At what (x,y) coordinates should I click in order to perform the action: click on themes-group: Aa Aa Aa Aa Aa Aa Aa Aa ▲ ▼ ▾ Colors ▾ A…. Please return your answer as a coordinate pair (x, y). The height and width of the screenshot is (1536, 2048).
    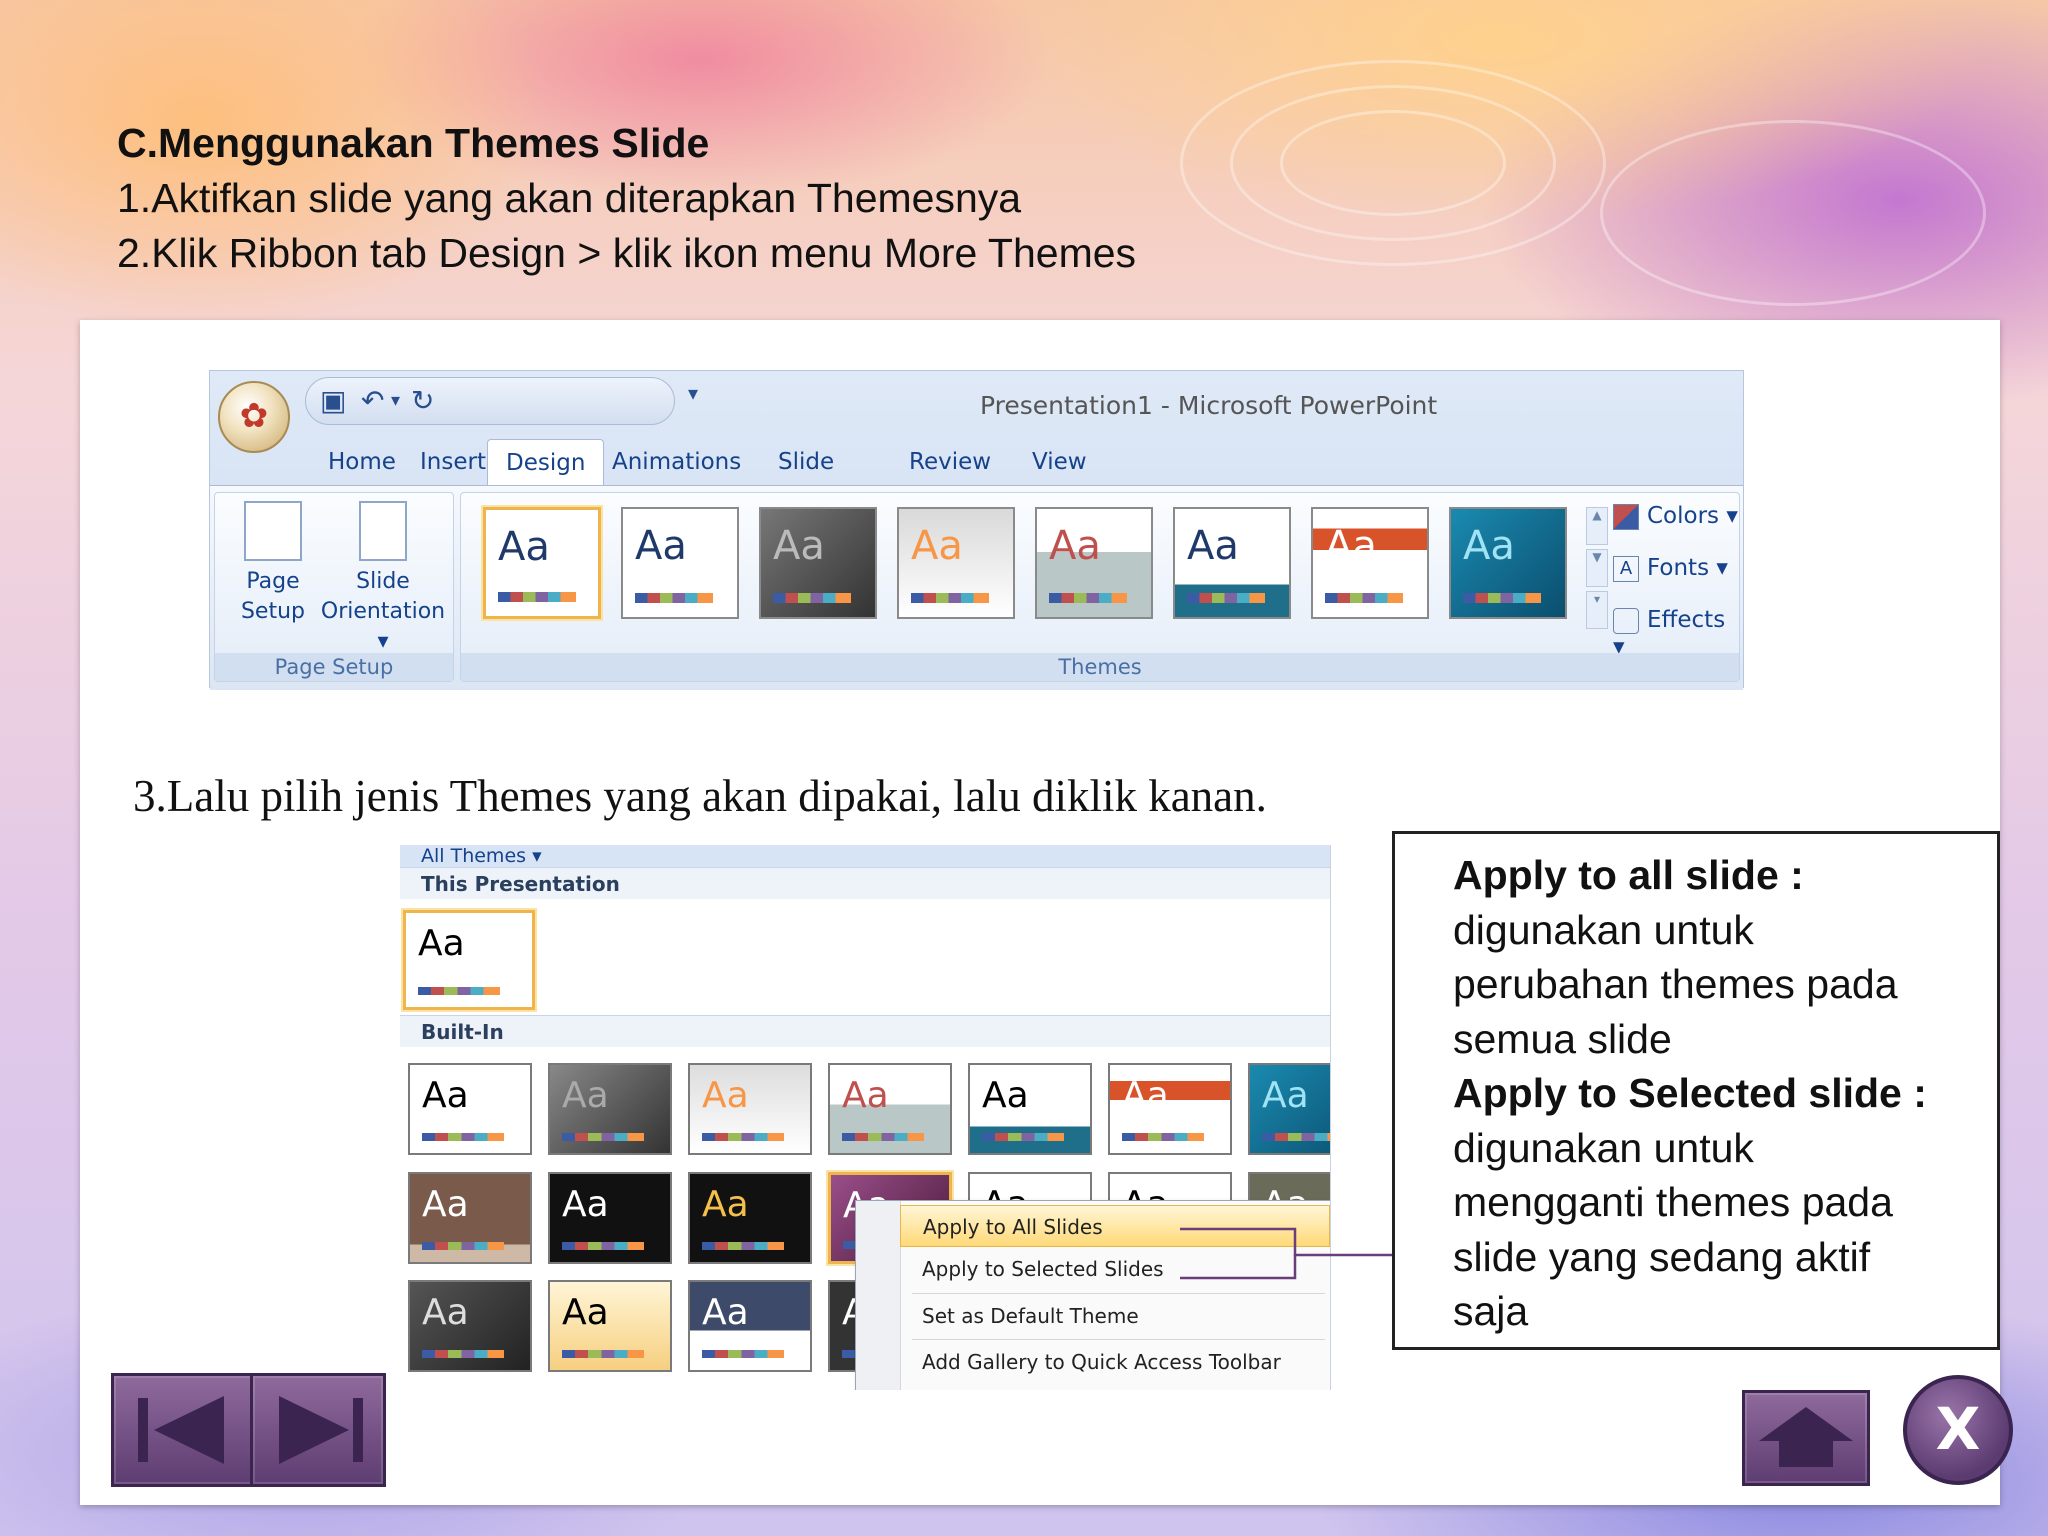
    Looking at the image, I should click on (1100, 587).